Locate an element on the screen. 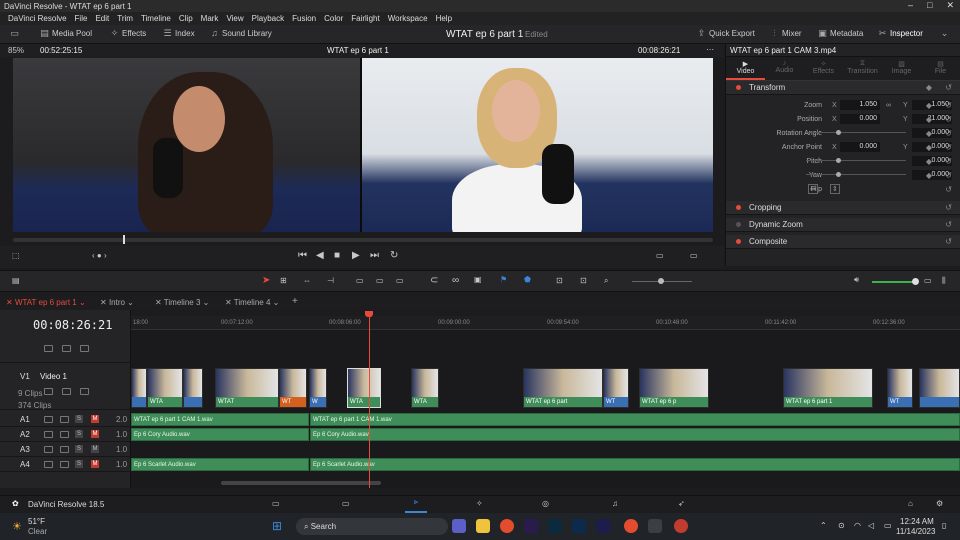  dim-icon: ▭ is located at coordinates (928, 280).